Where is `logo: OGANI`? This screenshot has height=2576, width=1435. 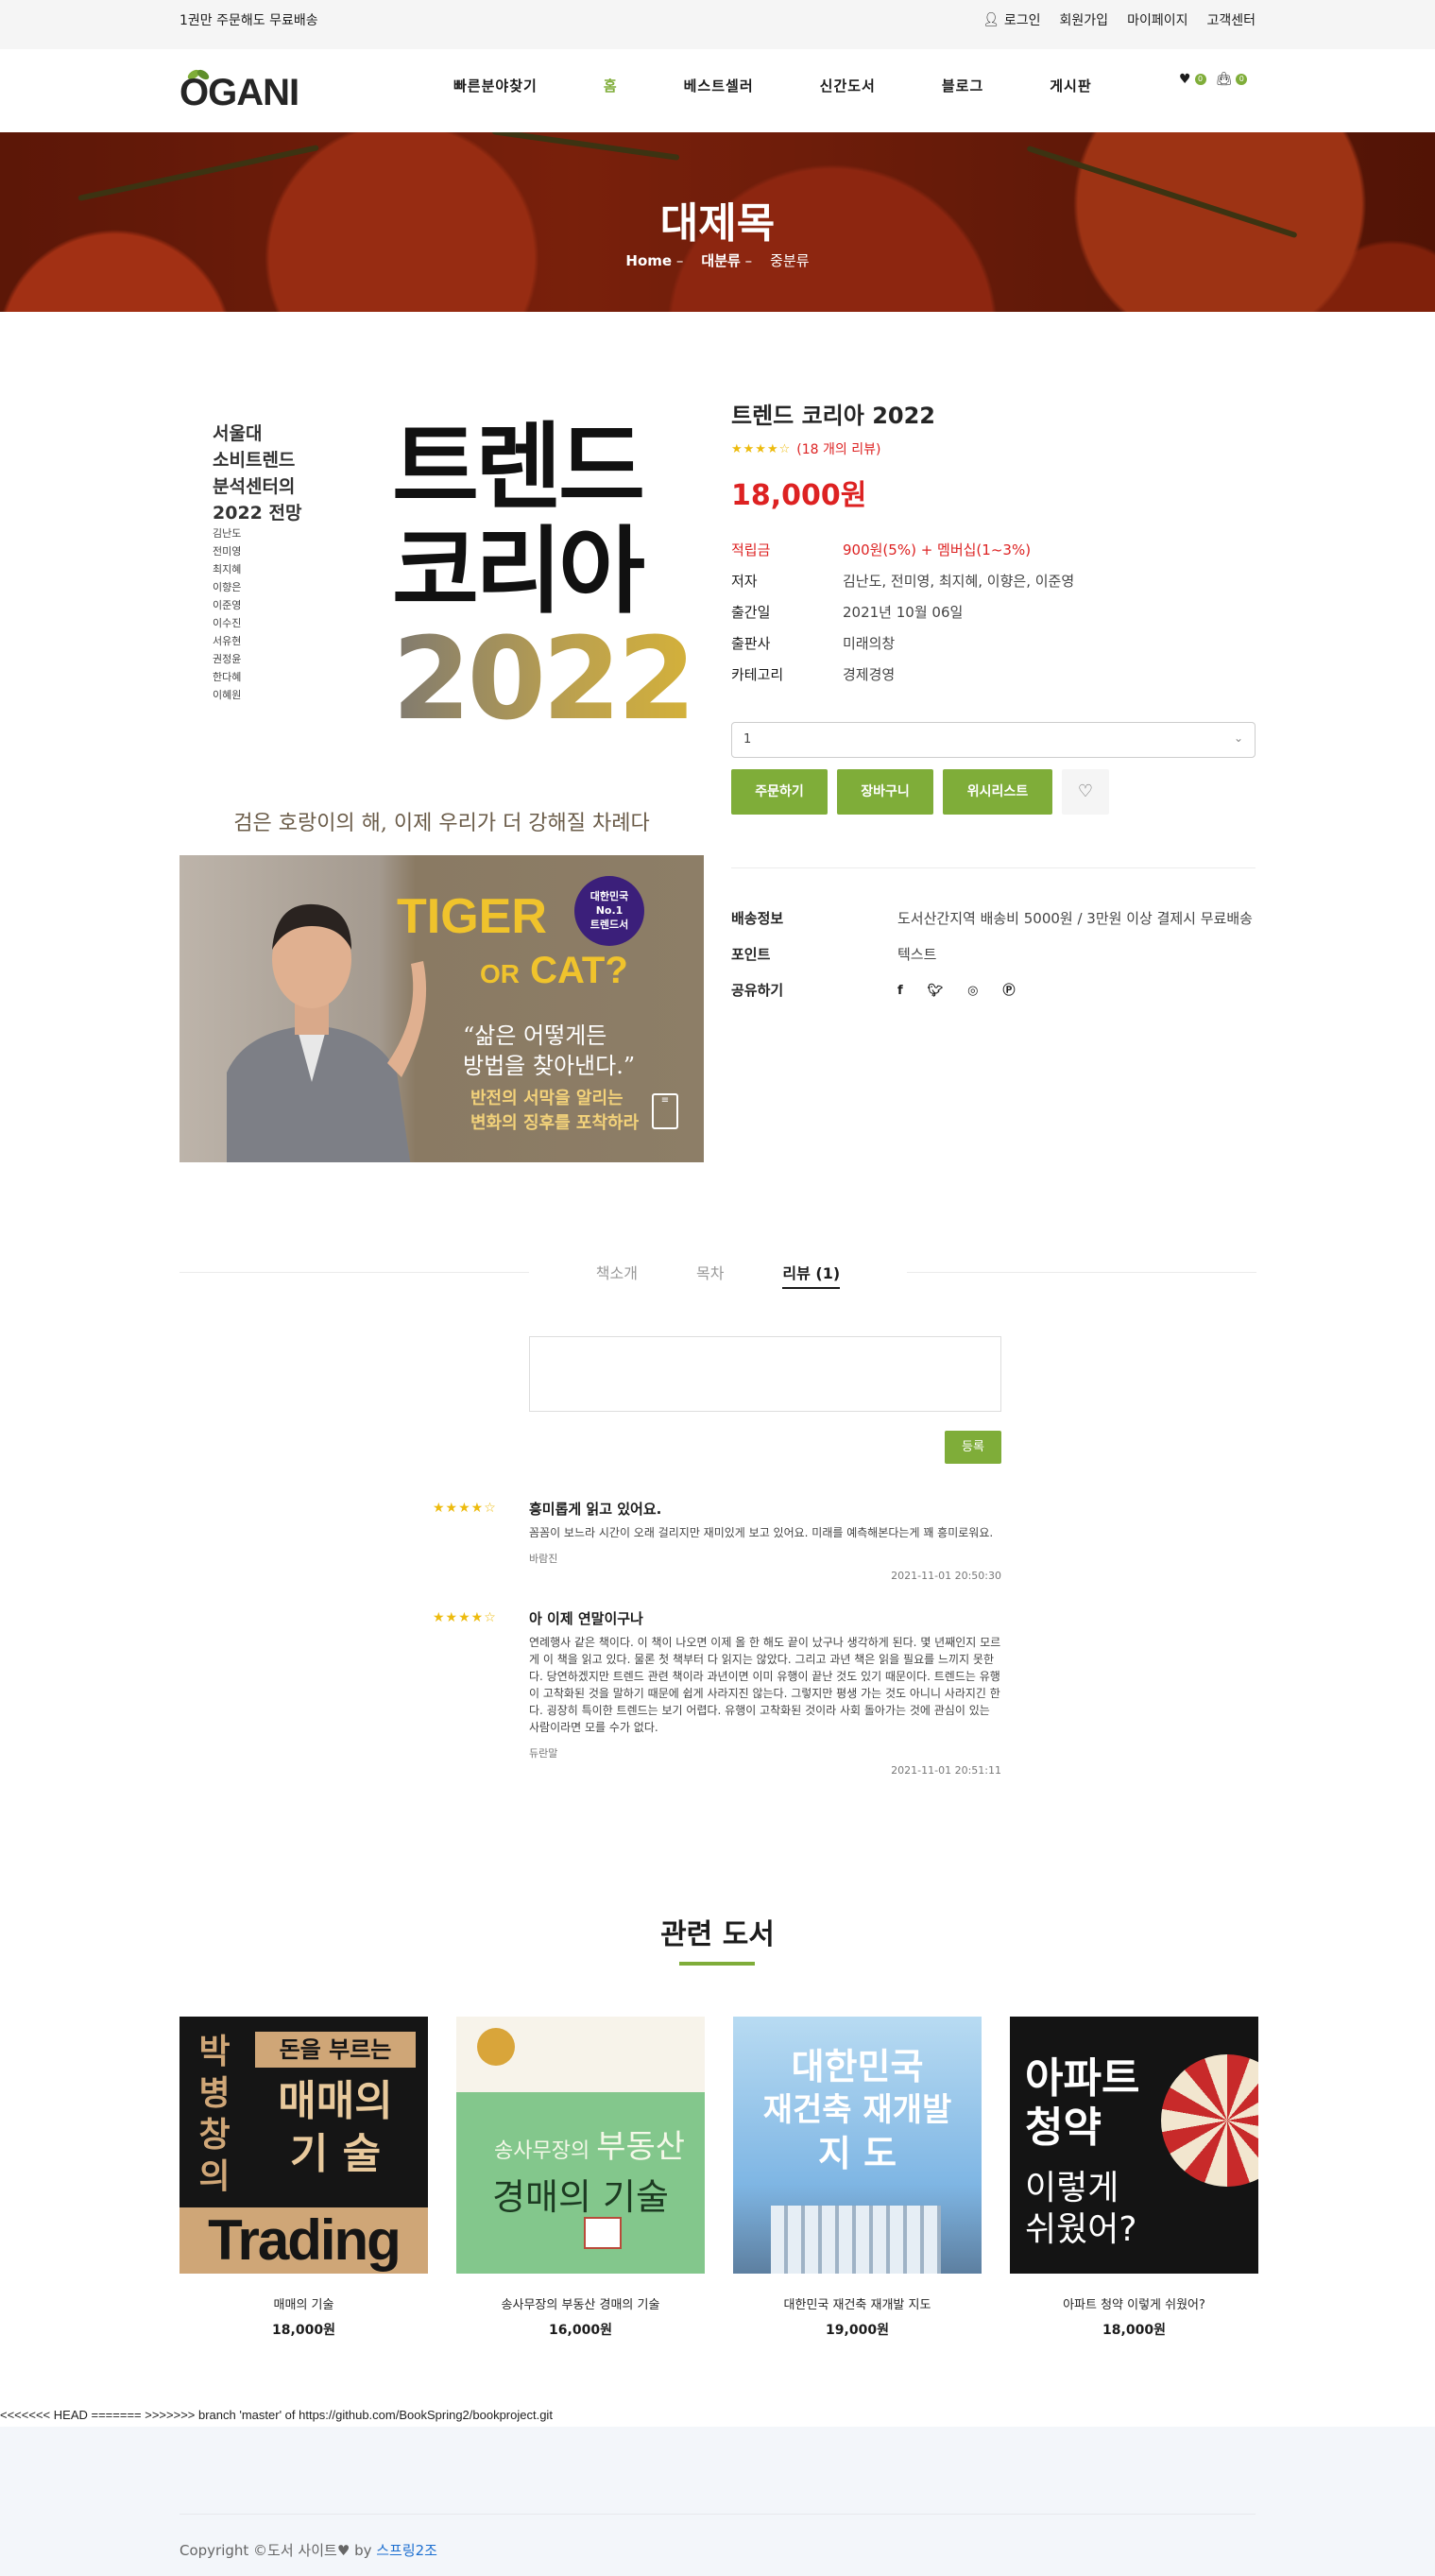 logo: OGANI is located at coordinates (241, 89).